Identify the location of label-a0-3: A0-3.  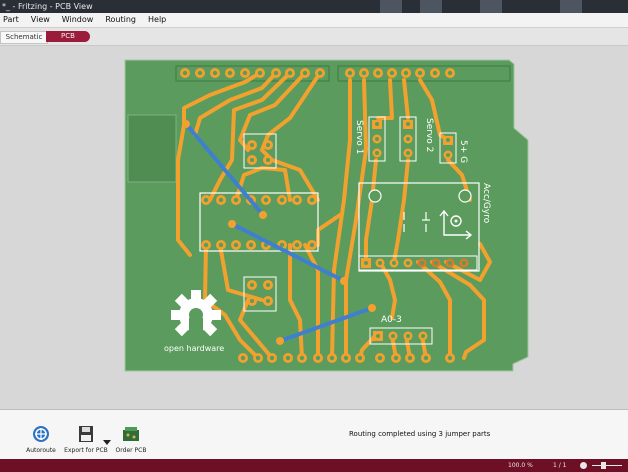
(391, 320).